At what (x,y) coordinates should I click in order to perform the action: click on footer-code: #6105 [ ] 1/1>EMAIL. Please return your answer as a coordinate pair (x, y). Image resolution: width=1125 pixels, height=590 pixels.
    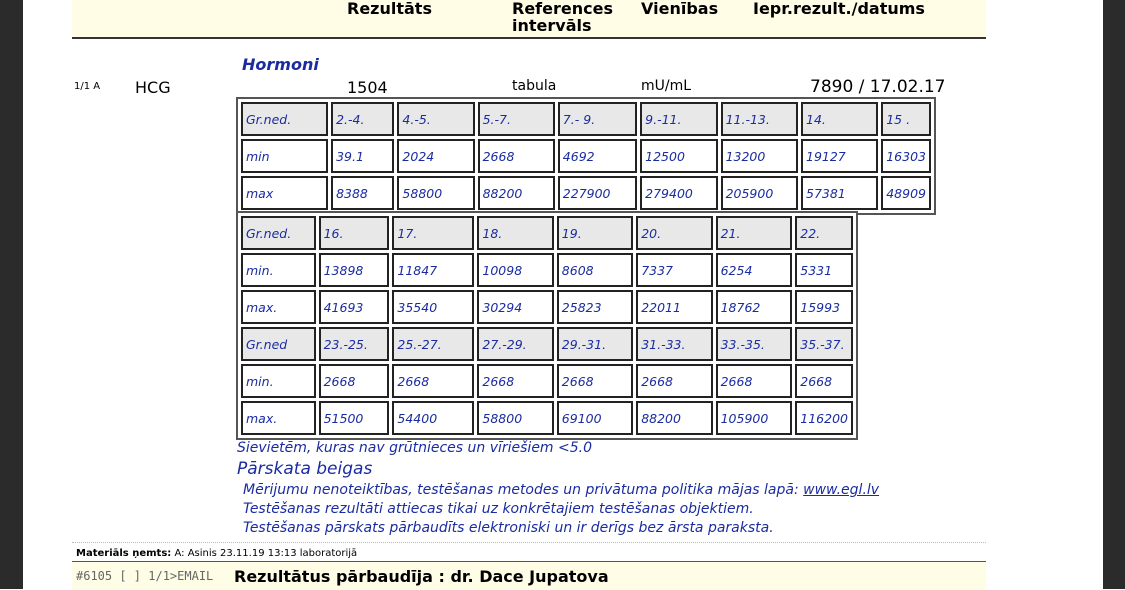
    Looking at the image, I should click on (145, 576).